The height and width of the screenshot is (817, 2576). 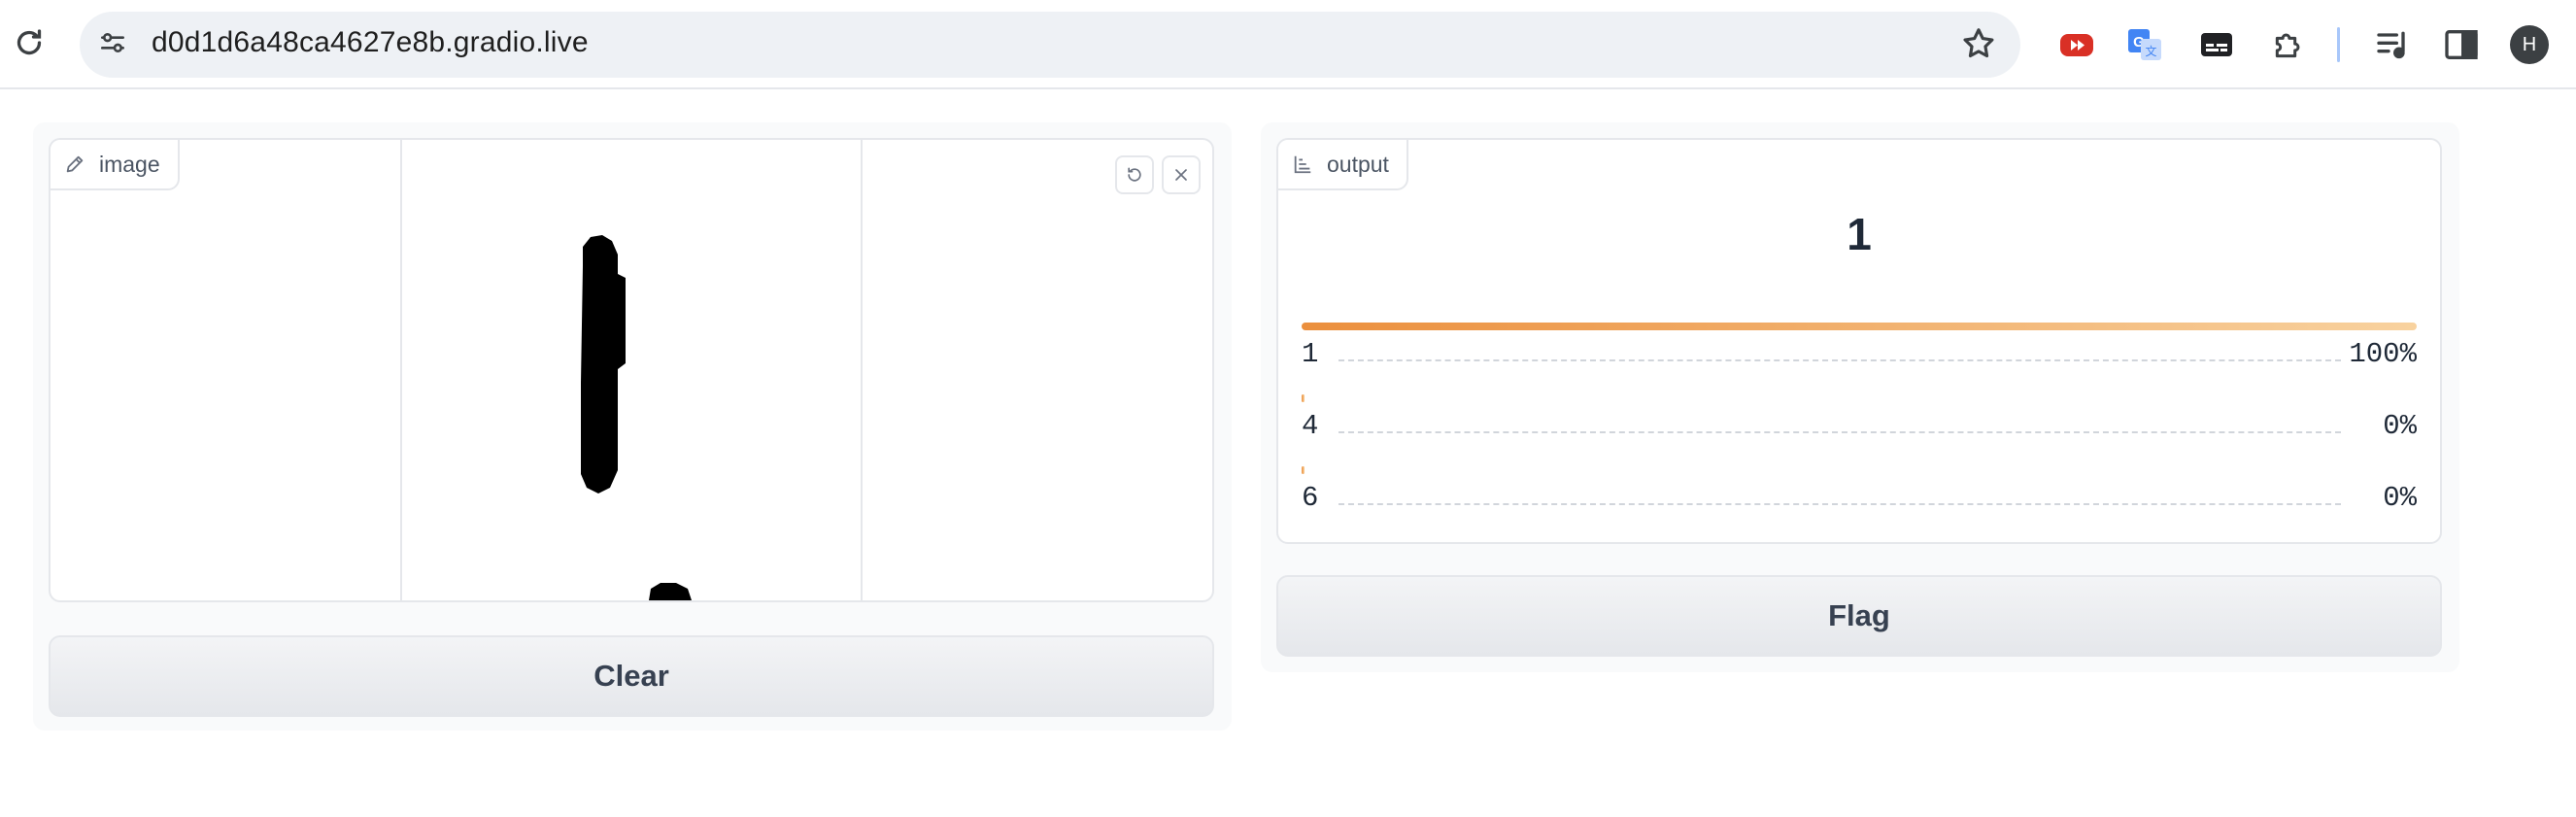 I want to click on flag-button: Flag, so click(x=1859, y=616).